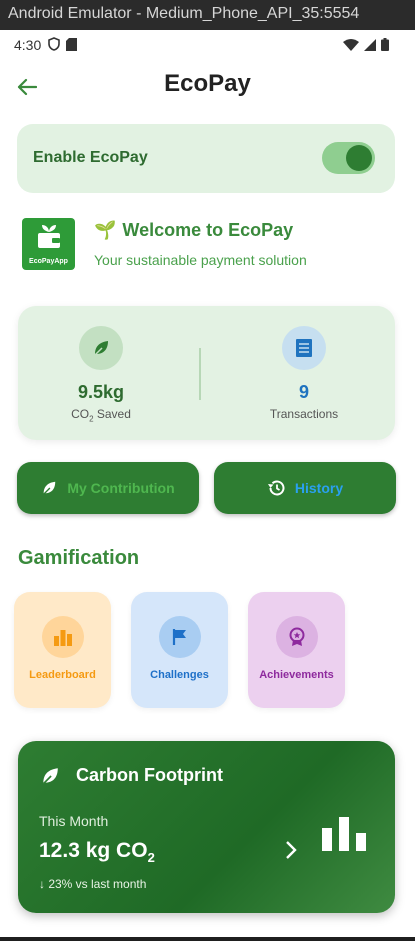 Image resolution: width=415 pixels, height=941 pixels. What do you see at coordinates (351, 44) in the screenshot?
I see `wifi-icon` at bounding box center [351, 44].